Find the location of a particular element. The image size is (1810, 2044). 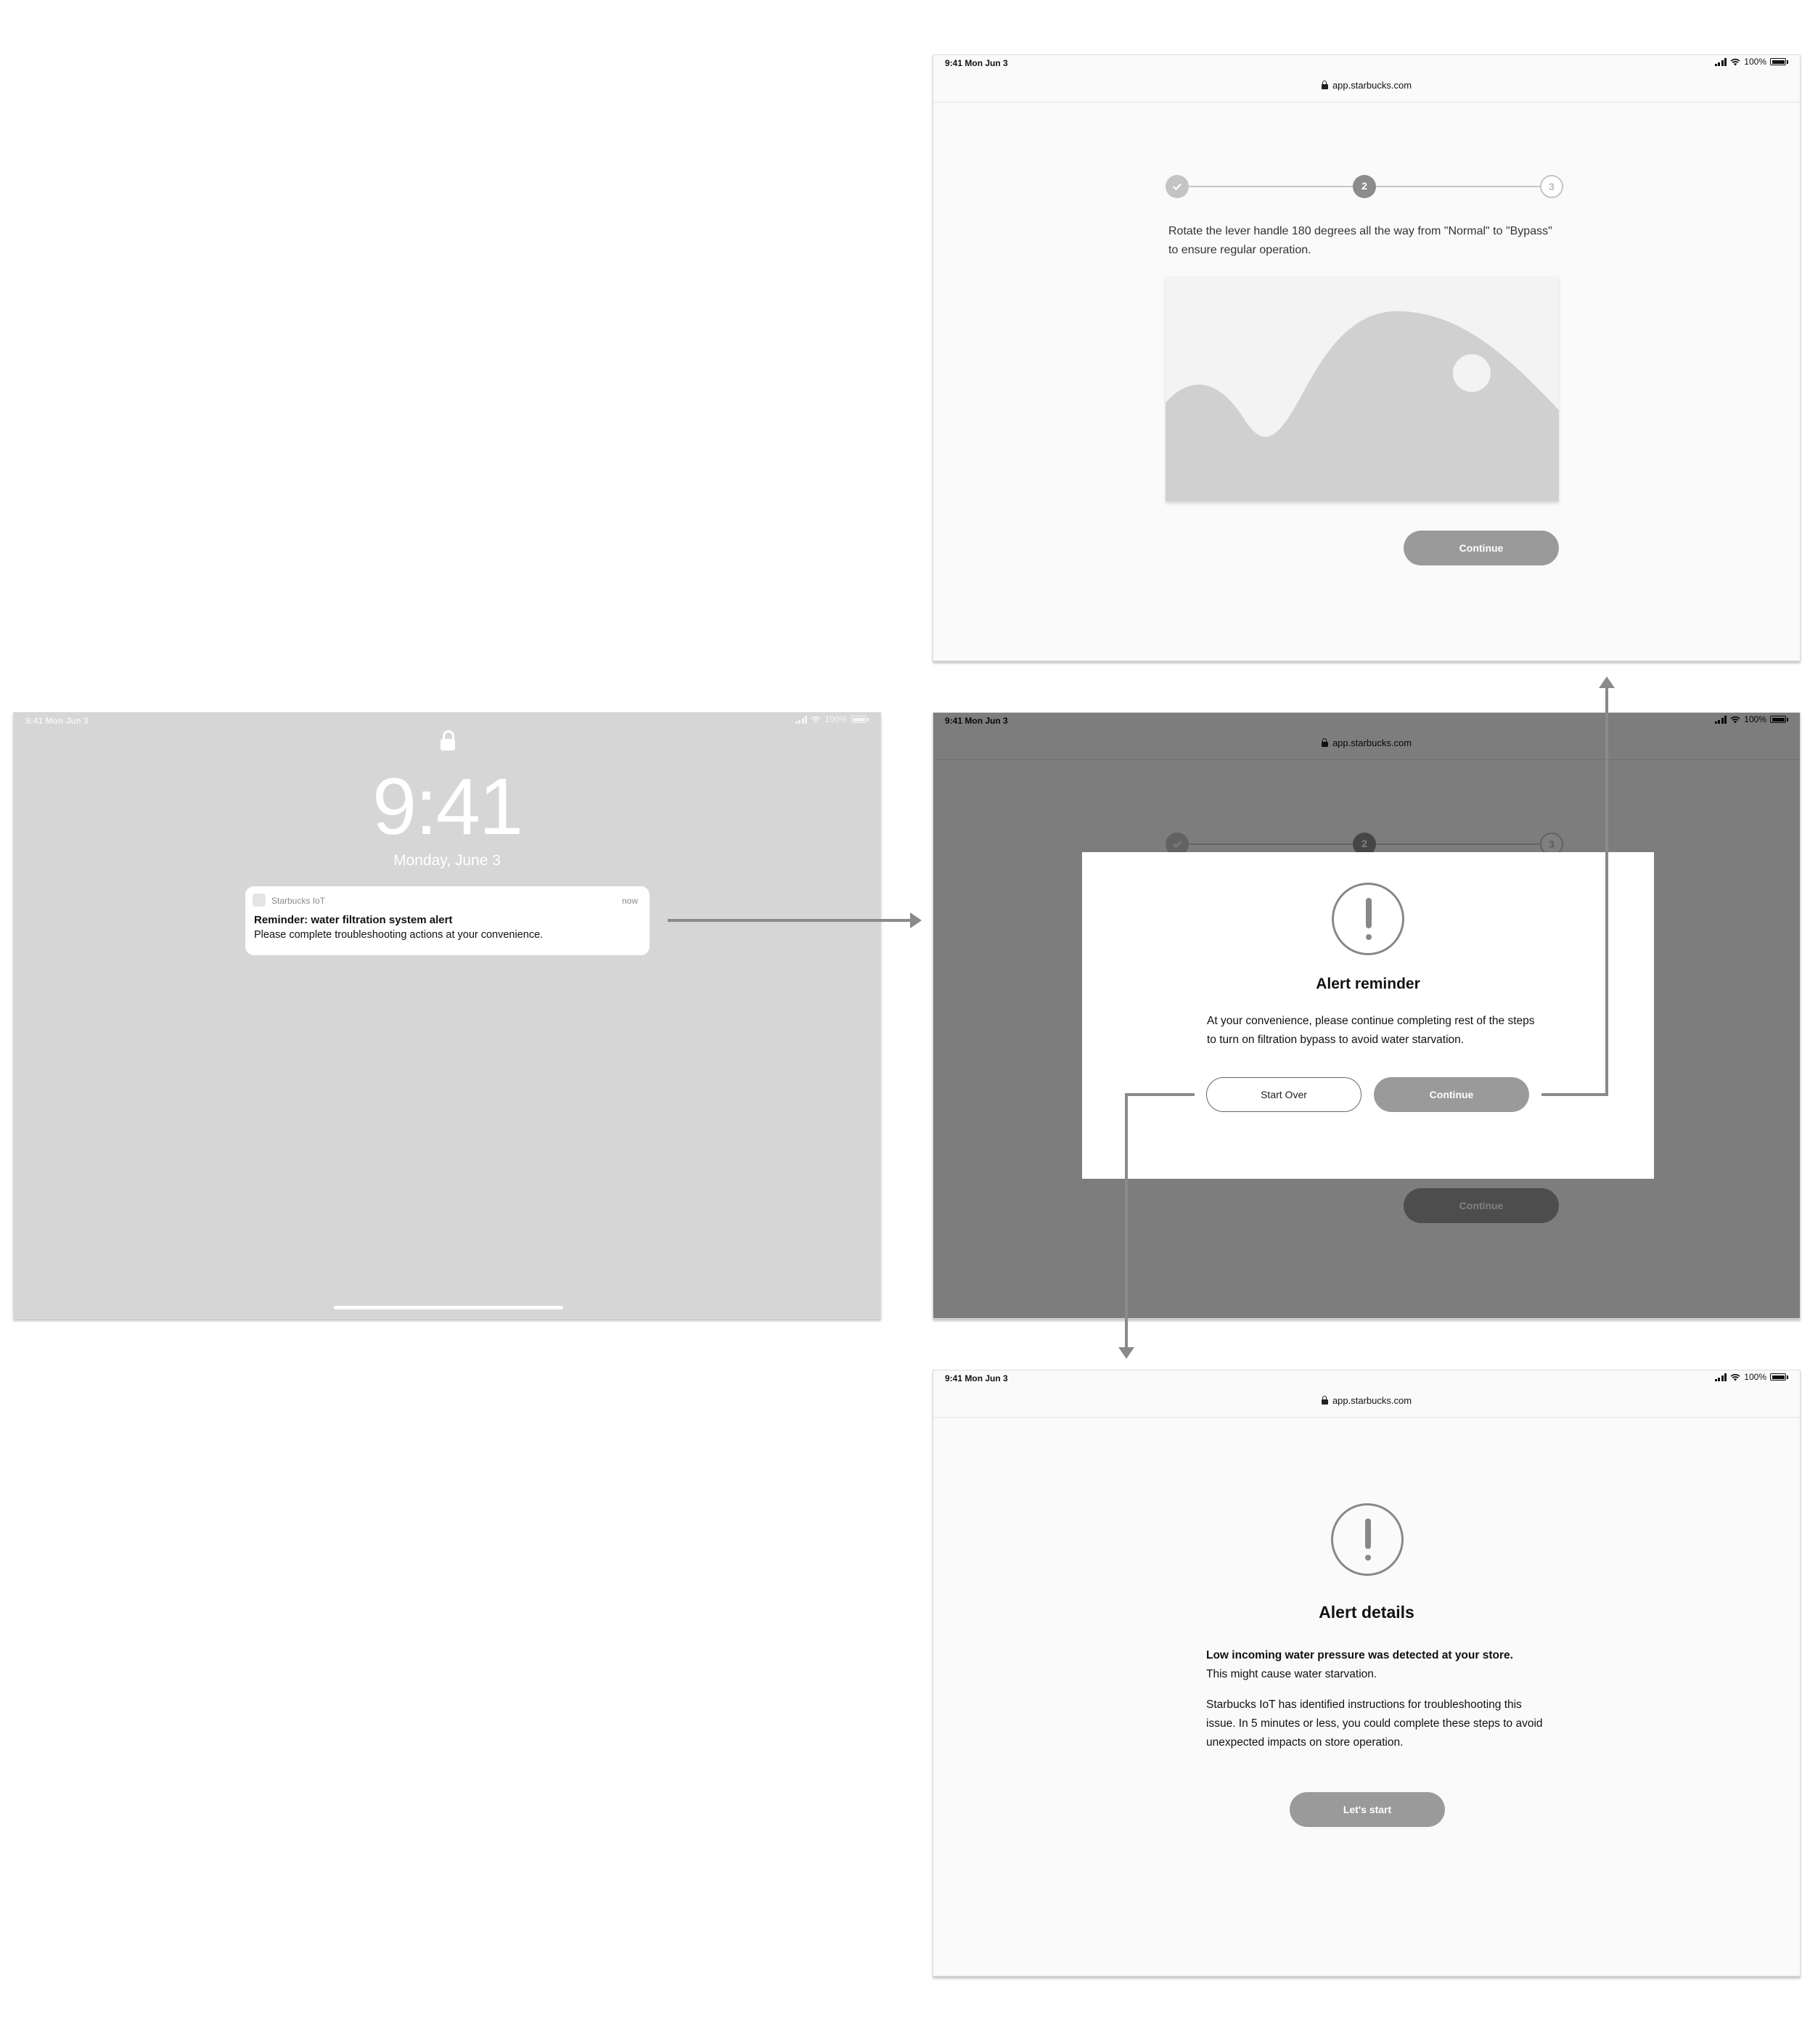

lockscreen-date: Monday, June 3 is located at coordinates (447, 860).